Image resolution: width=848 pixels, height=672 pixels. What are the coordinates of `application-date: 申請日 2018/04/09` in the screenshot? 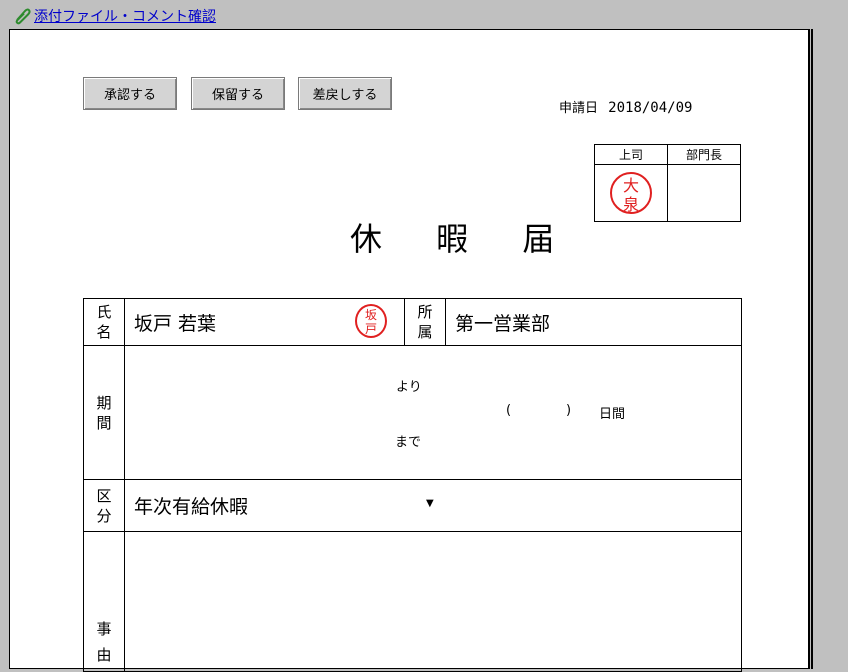 It's located at (625, 106).